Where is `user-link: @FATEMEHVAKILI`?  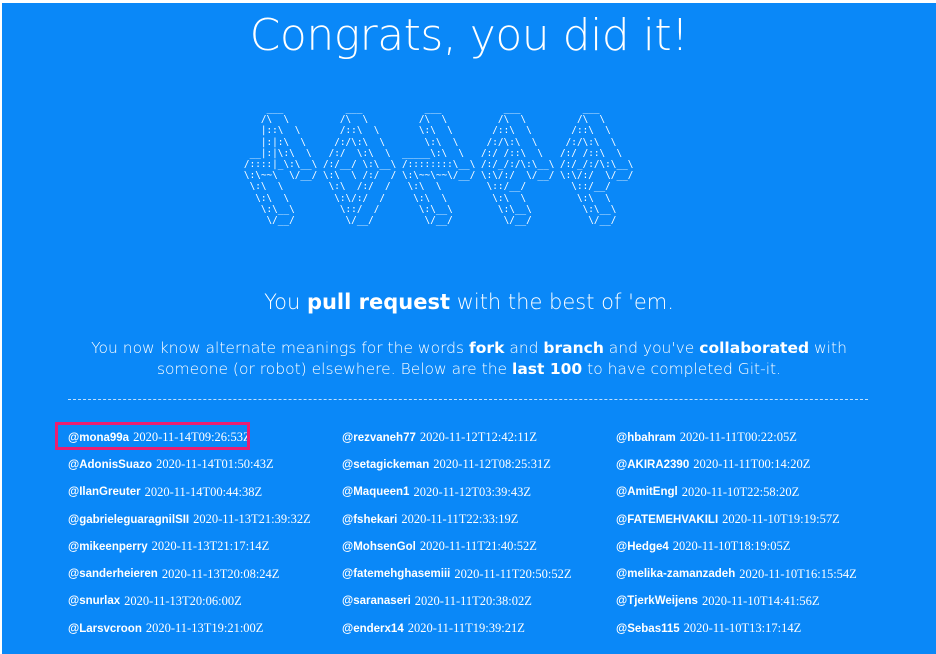
user-link: @FATEMEHVAKILI is located at coordinates (667, 520).